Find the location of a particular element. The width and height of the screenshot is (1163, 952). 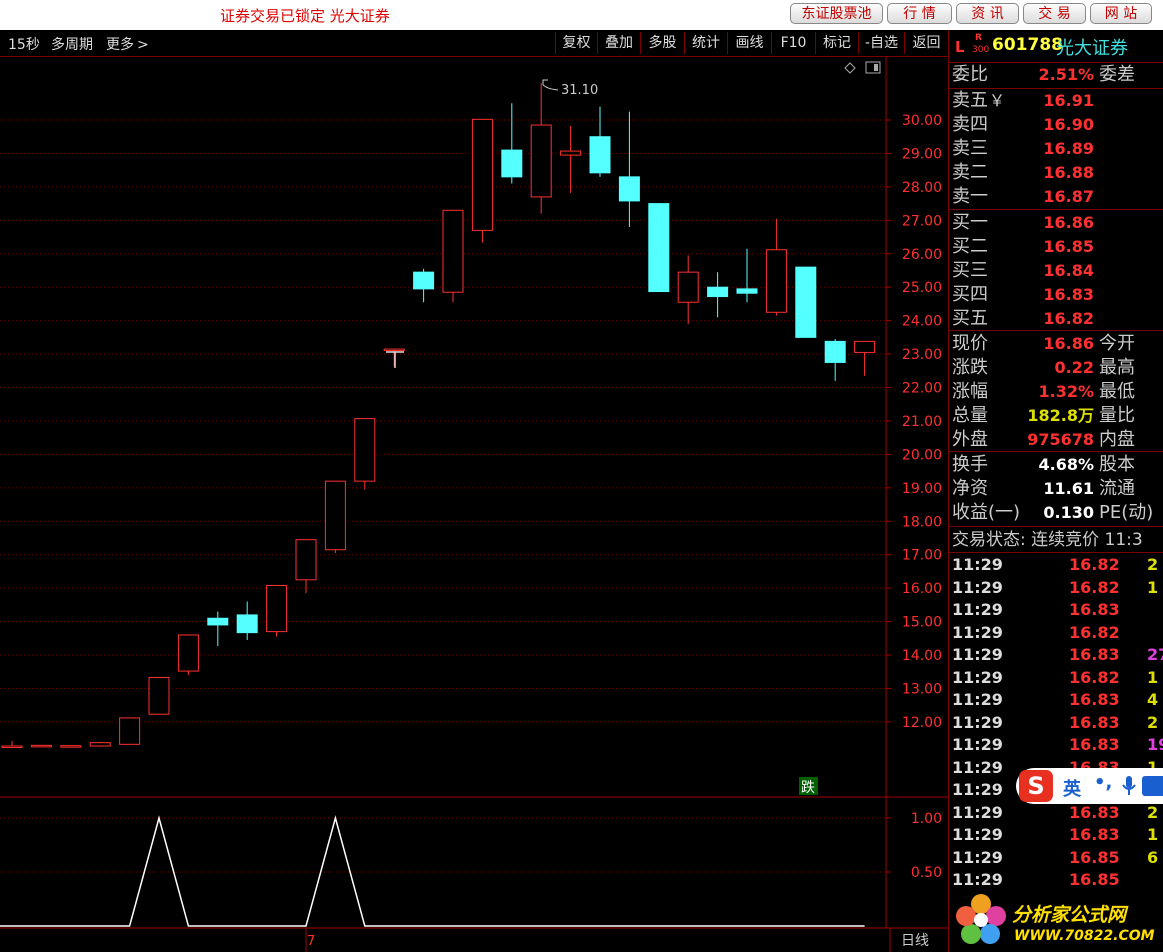

bid-row: 买五 16.82 is located at coordinates (1056, 319).